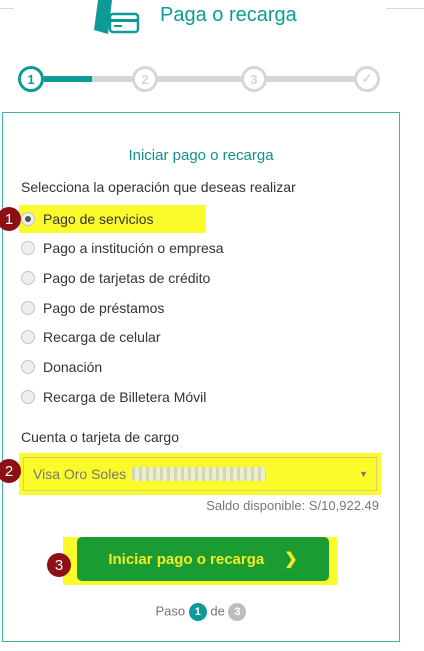  What do you see at coordinates (254, 79) in the screenshot?
I see `step-3: 3` at bounding box center [254, 79].